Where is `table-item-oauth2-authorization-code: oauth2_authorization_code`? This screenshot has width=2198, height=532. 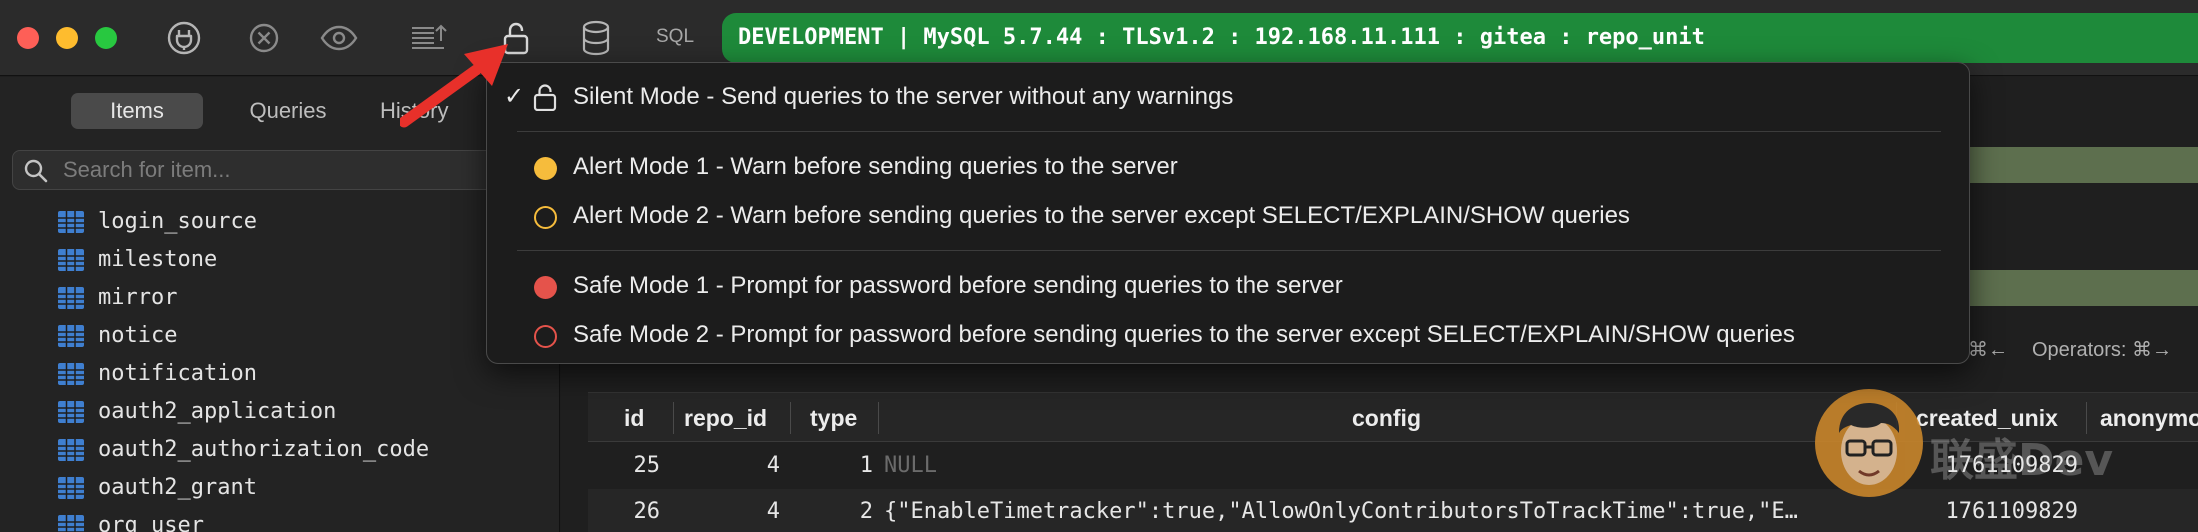 table-item-oauth2-authorization-code: oauth2_authorization_code is located at coordinates (243, 450).